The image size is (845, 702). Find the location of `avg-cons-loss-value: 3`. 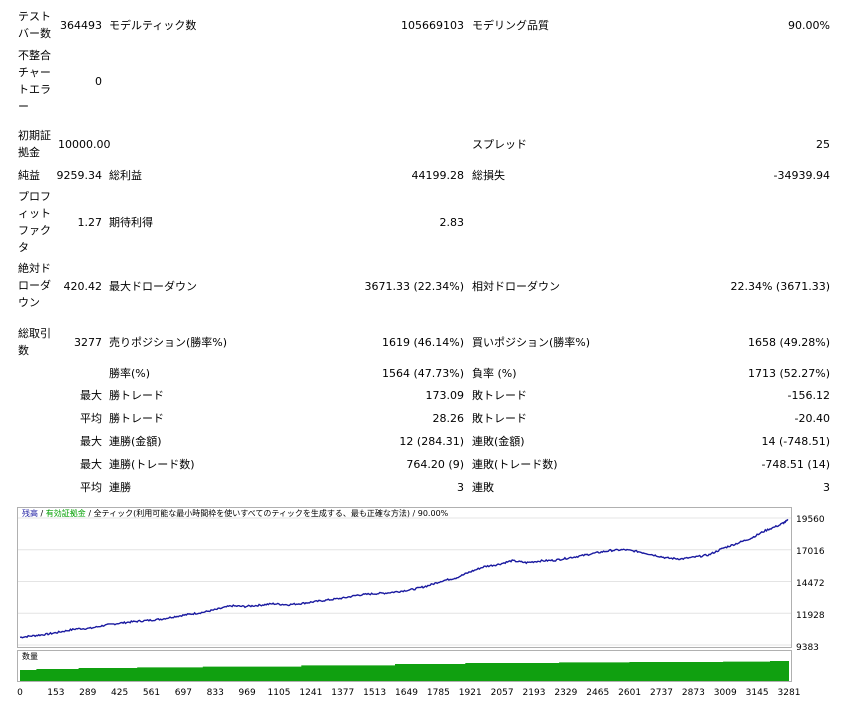

avg-cons-loss-value: 3 is located at coordinates (826, 487).